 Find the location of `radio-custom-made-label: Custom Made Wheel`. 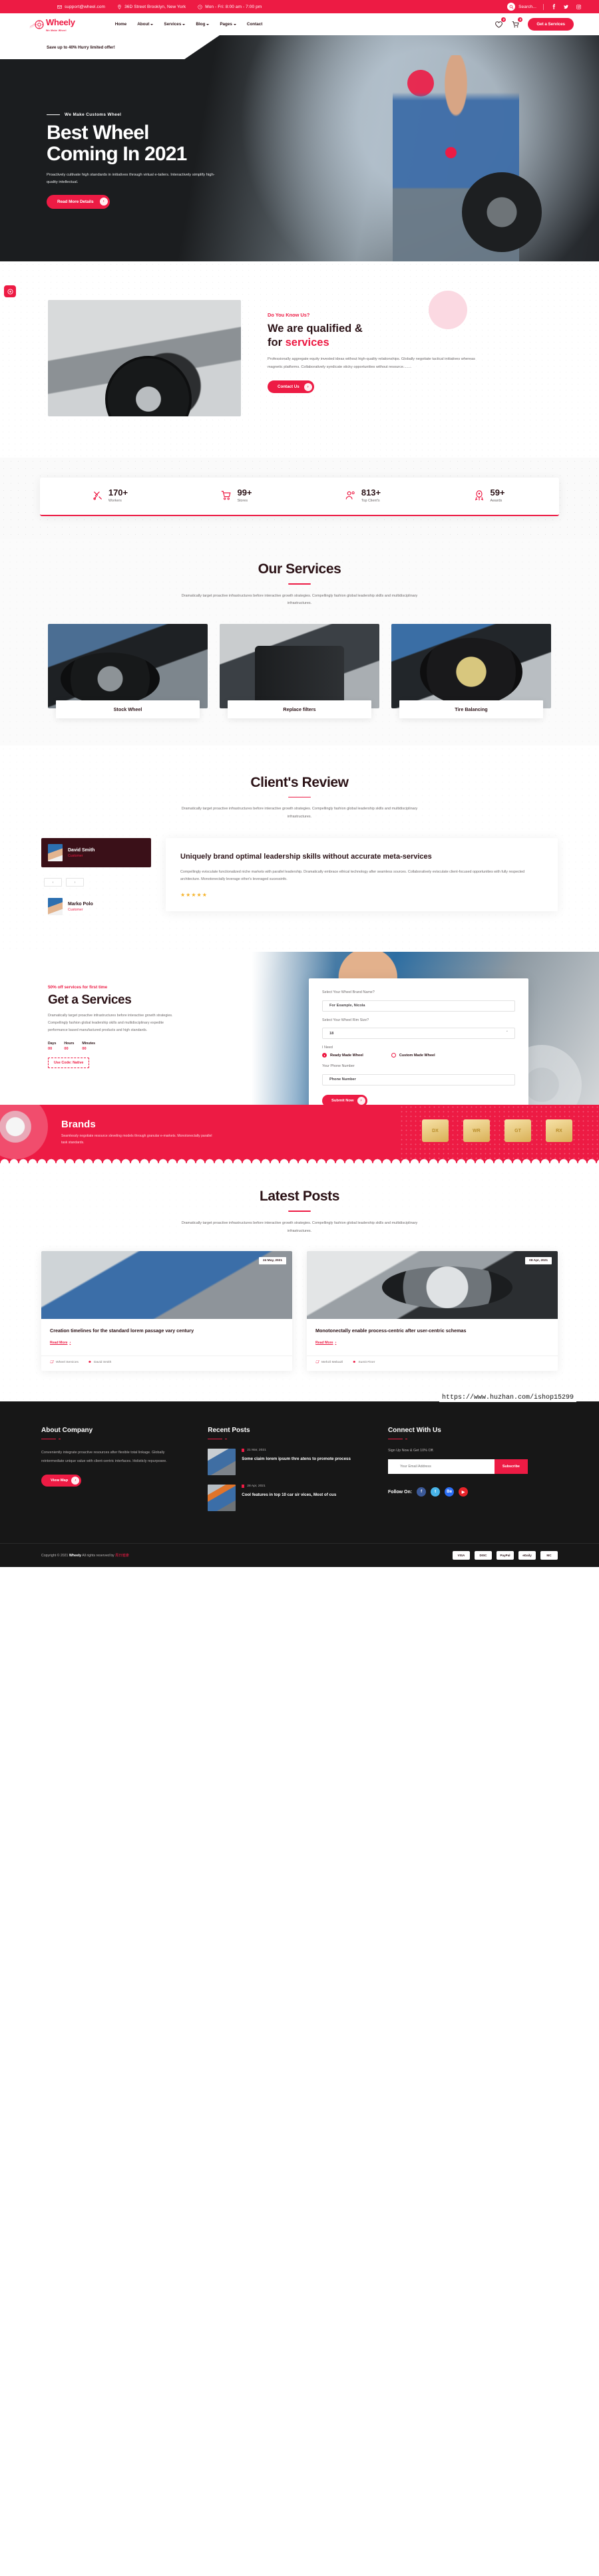

radio-custom-made-label: Custom Made Wheel is located at coordinates (417, 1055).